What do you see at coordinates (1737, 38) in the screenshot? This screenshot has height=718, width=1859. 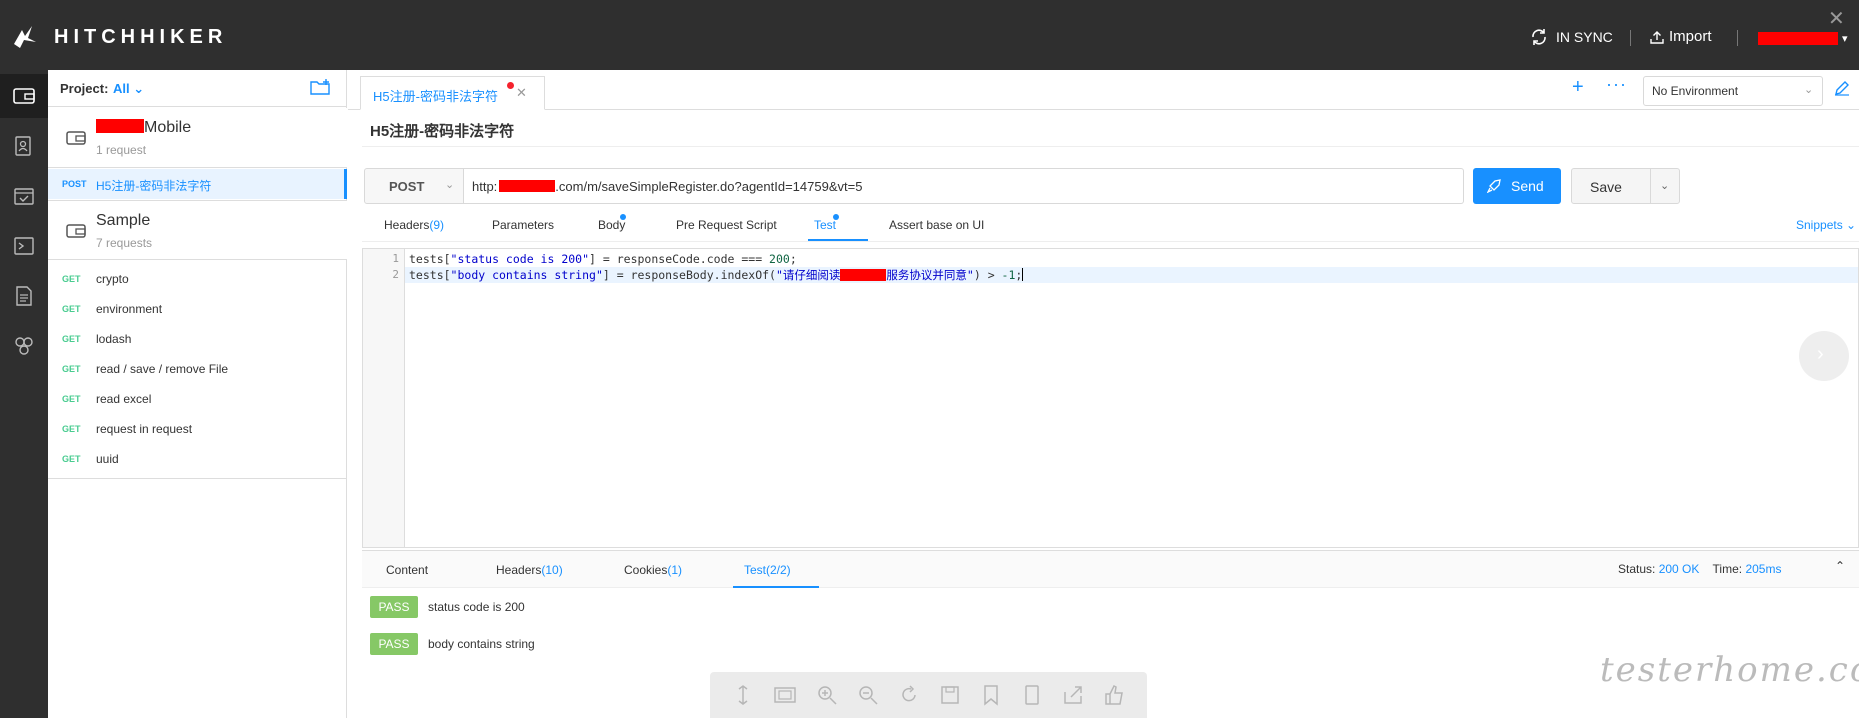 I see `header-divider` at bounding box center [1737, 38].